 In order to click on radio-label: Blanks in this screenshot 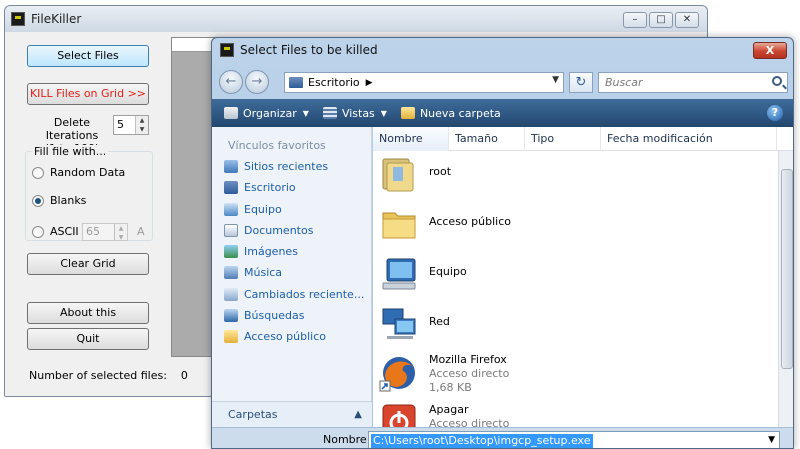, I will do `click(68, 200)`.